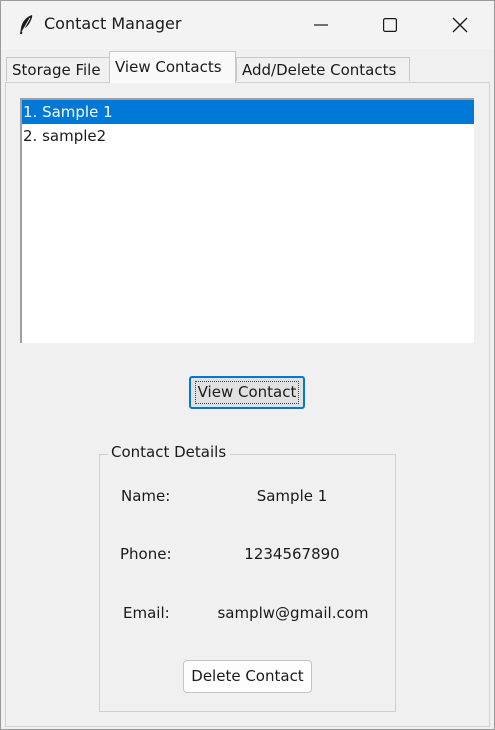 The image size is (495, 730). I want to click on tab-add-delete-contacts: Add/Delete Contacts, so click(323, 69).